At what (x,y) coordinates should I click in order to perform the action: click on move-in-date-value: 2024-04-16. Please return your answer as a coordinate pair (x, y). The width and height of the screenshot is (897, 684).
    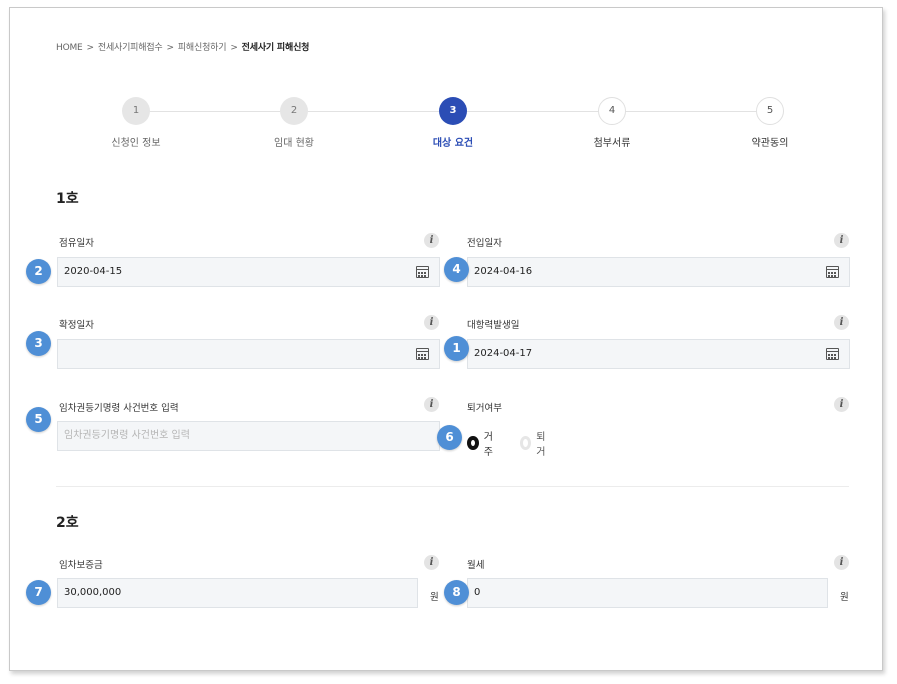
    Looking at the image, I should click on (503, 271).